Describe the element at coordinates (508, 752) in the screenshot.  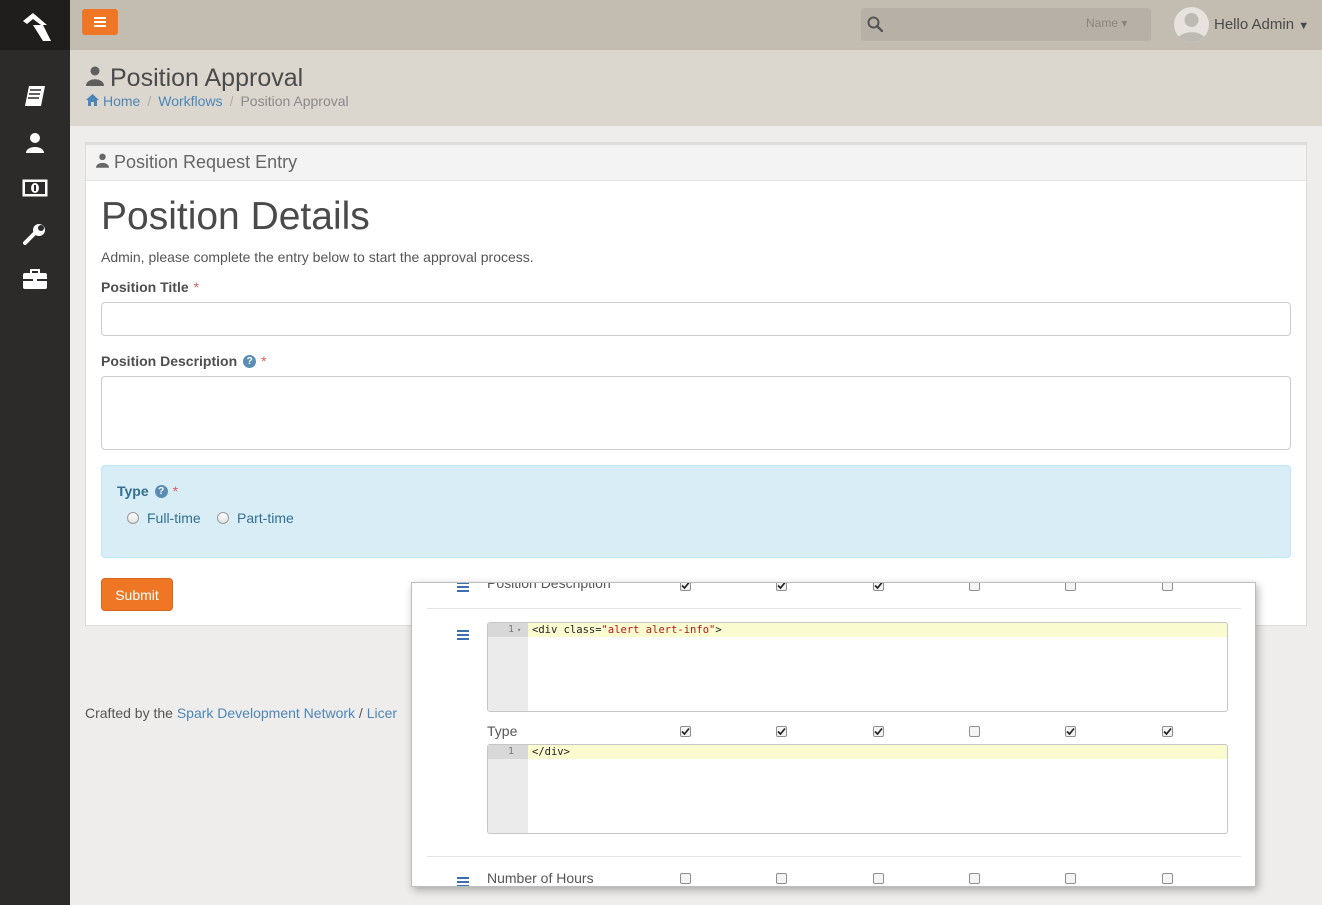
I see `line-number: 1` at that location.